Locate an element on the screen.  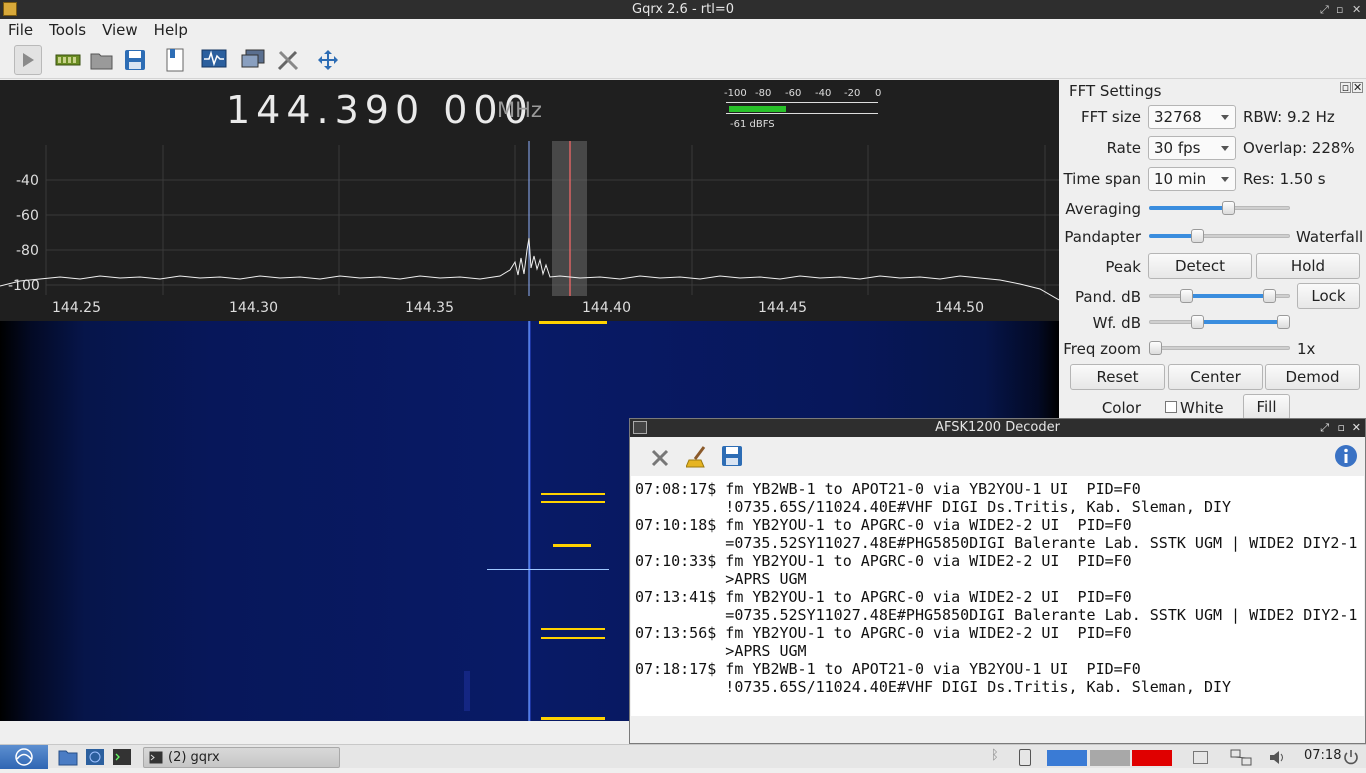
clipboard-icon is located at coordinates (1025, 757).